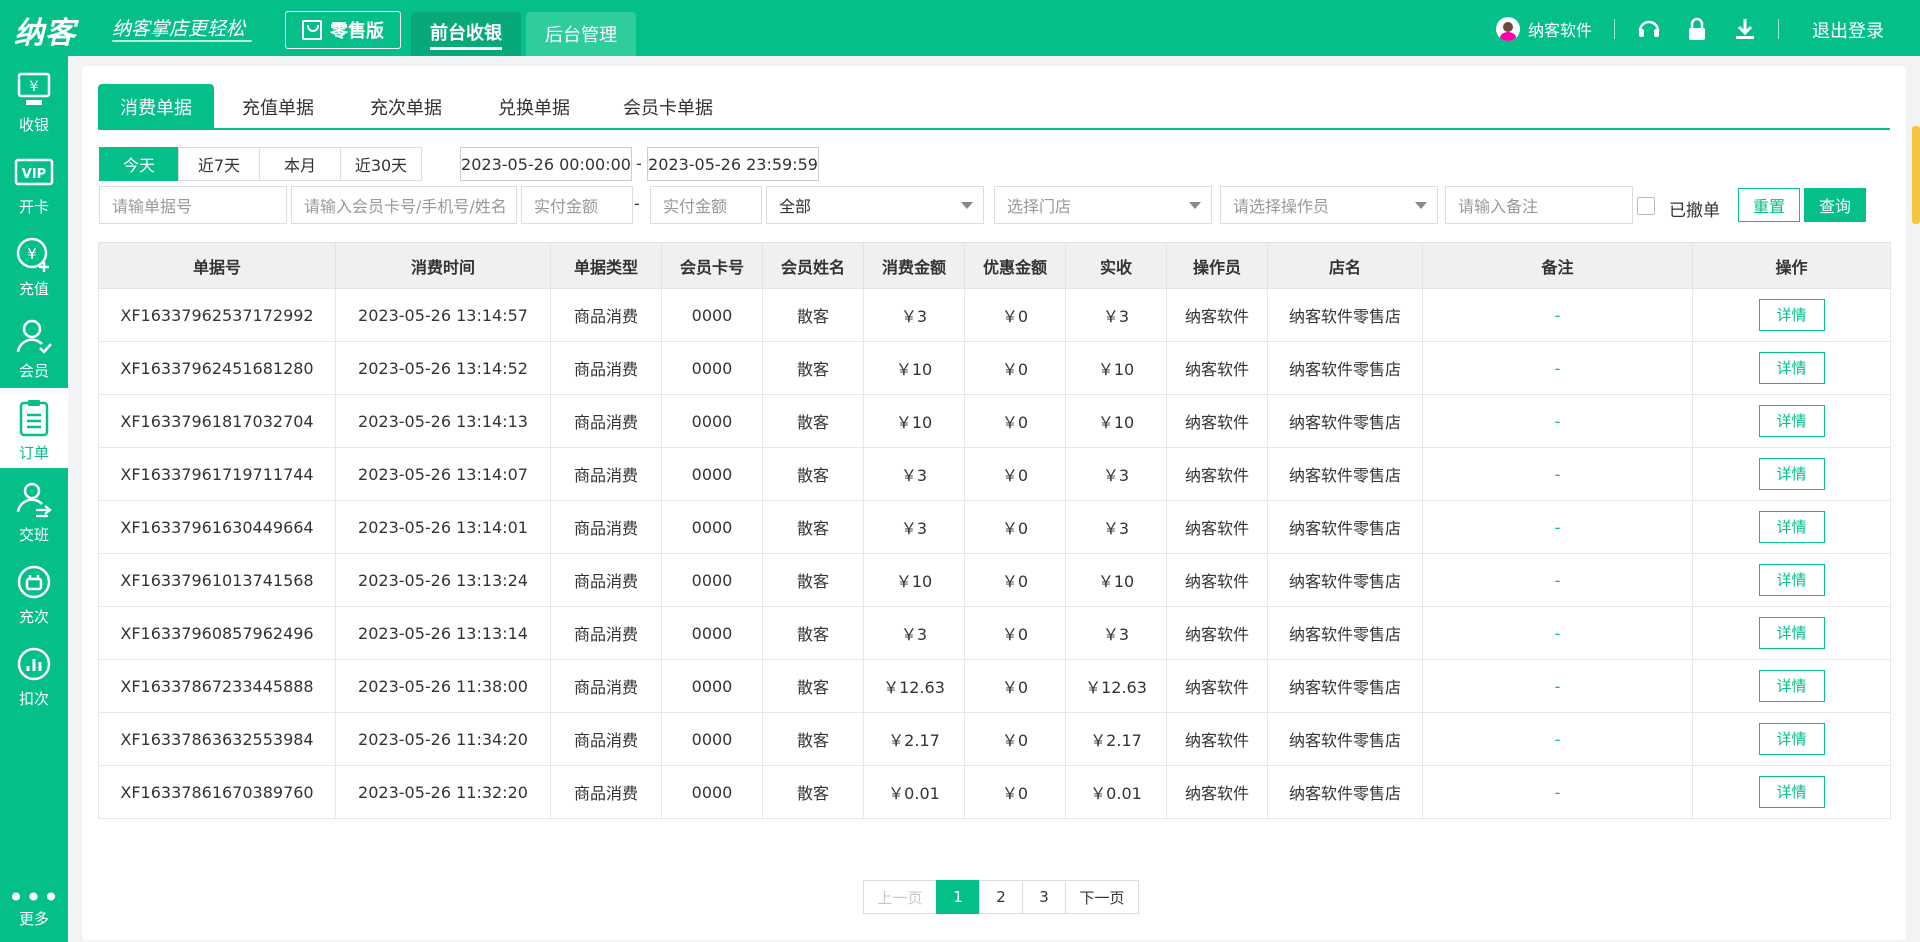 This screenshot has width=1920, height=942. I want to click on amount-max-input: 实付金额, so click(706, 205).